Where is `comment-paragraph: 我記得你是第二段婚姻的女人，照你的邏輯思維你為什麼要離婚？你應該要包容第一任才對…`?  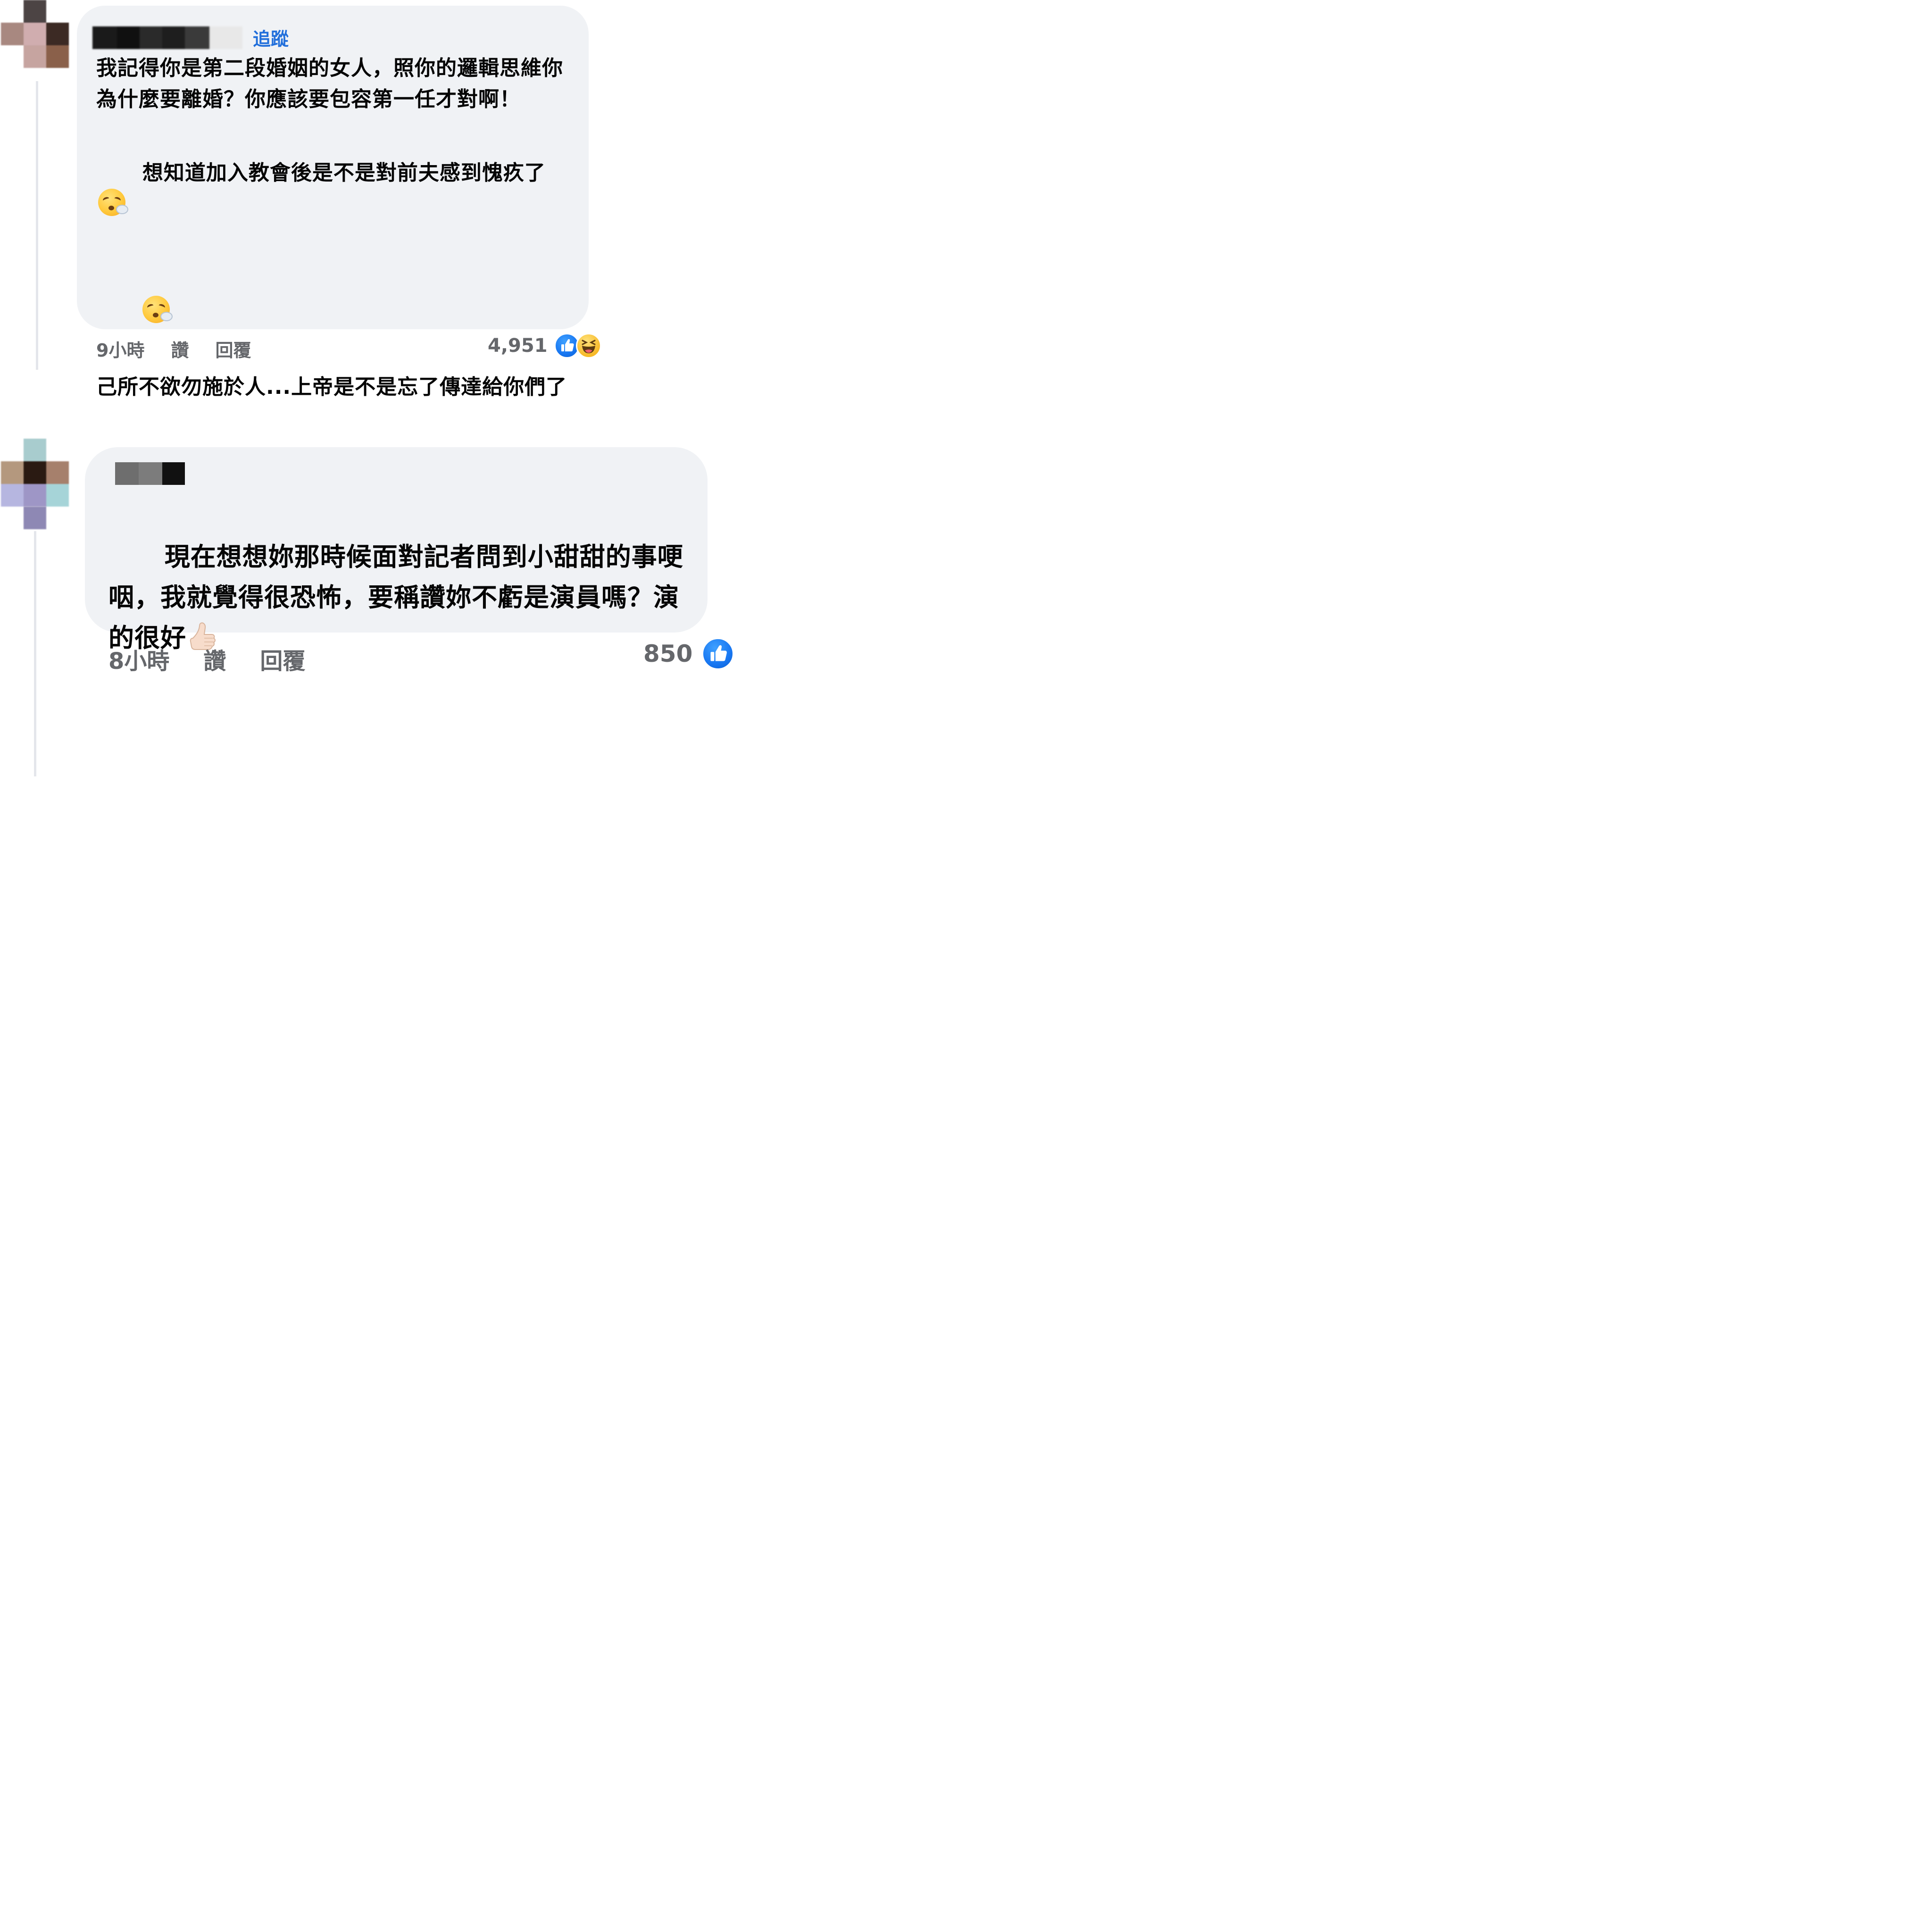
comment-paragraph: 我記得你是第二段婚姻的女人，照你的邏輯思維你為什麼要離婚？你應該要包容第一任才對… is located at coordinates (329, 83).